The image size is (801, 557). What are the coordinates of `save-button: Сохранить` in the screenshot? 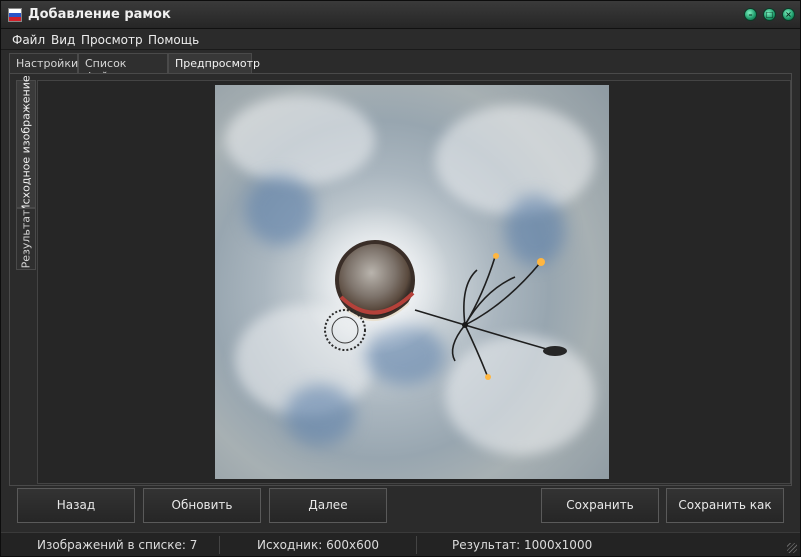 It's located at (600, 505).